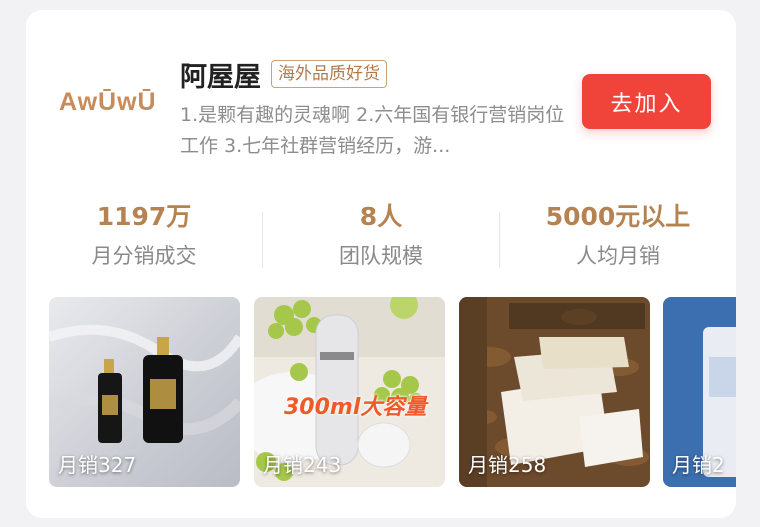  I want to click on product-sales: 月销258, so click(507, 465).